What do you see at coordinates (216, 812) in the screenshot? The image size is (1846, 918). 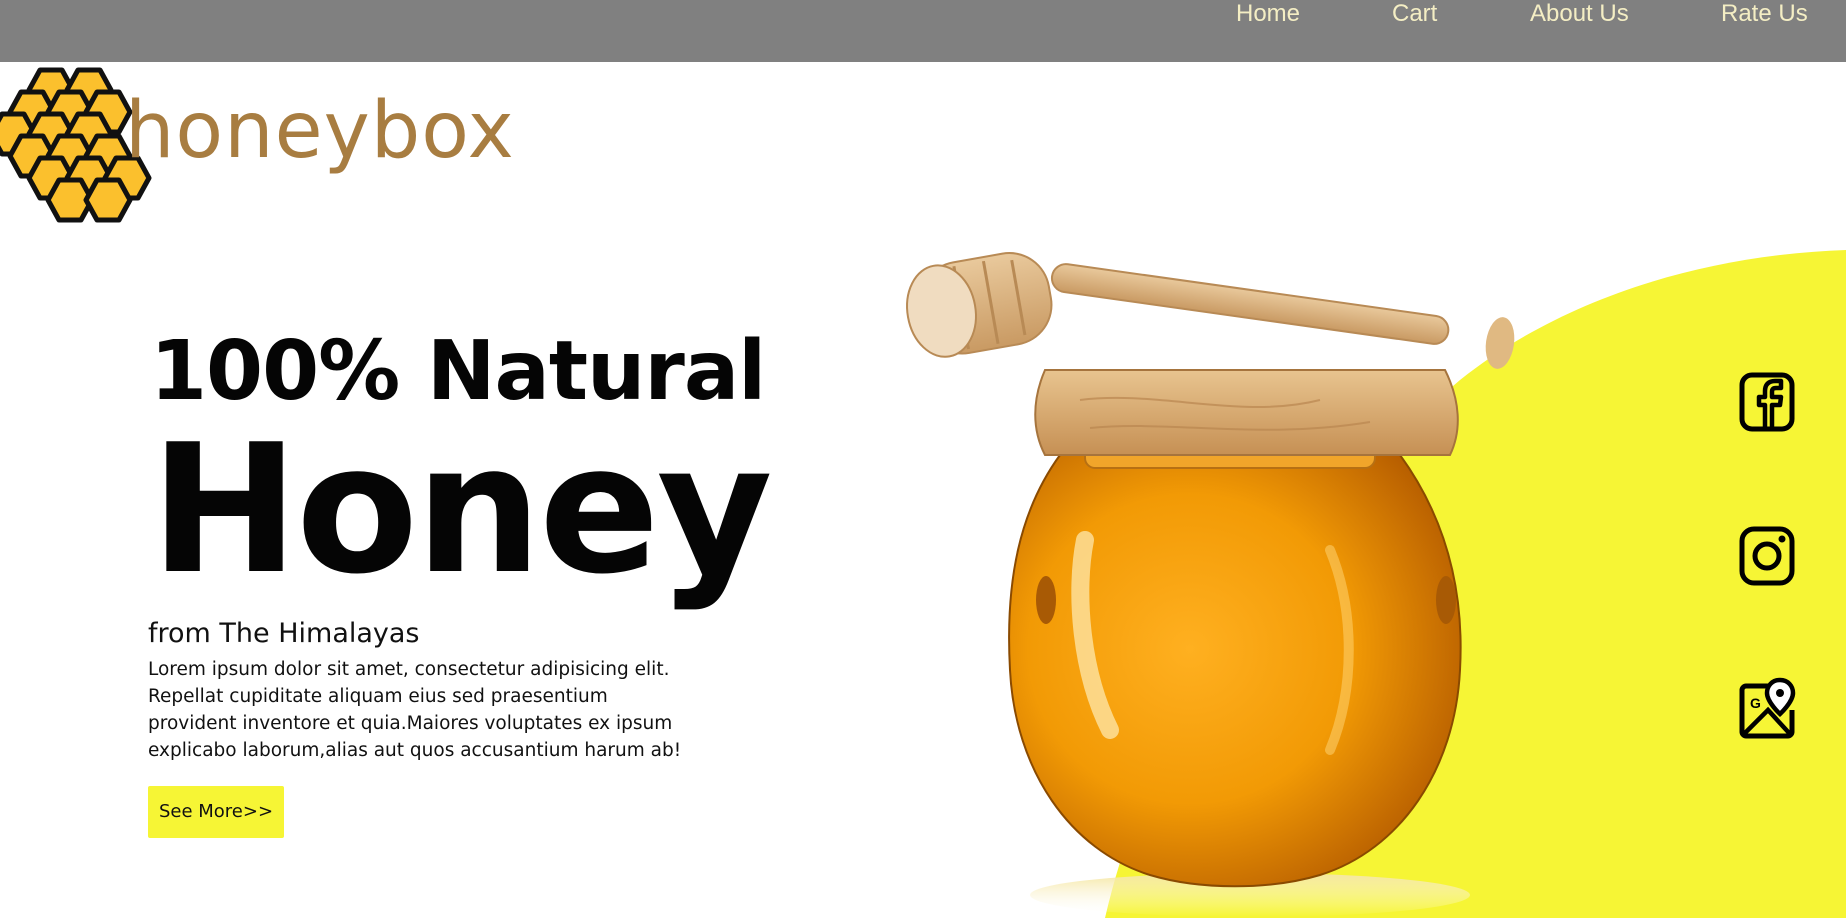 I see `see-more-button: See More>>` at bounding box center [216, 812].